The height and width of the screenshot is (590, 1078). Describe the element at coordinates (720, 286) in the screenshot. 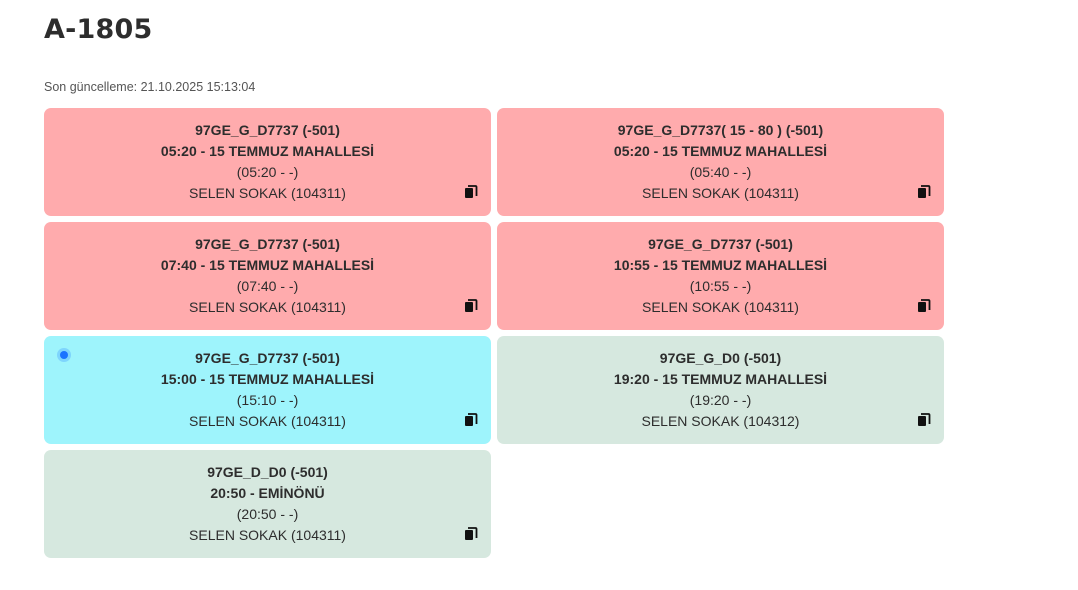

I see `trip-actual-time: (10:55 - -)` at that location.